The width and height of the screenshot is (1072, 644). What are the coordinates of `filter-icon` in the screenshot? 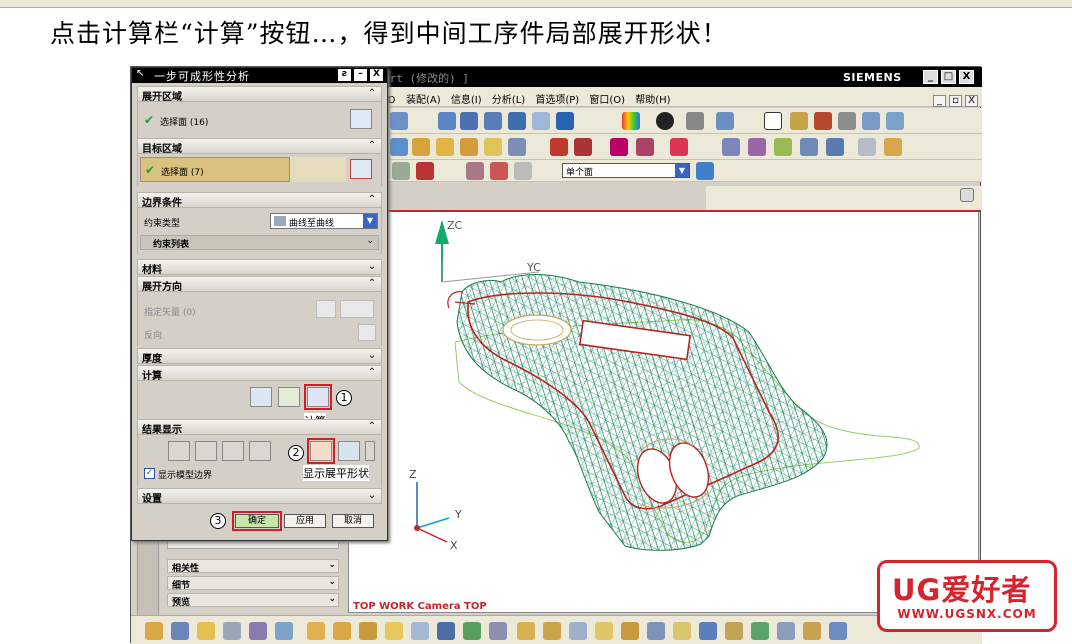 It's located at (401, 171).